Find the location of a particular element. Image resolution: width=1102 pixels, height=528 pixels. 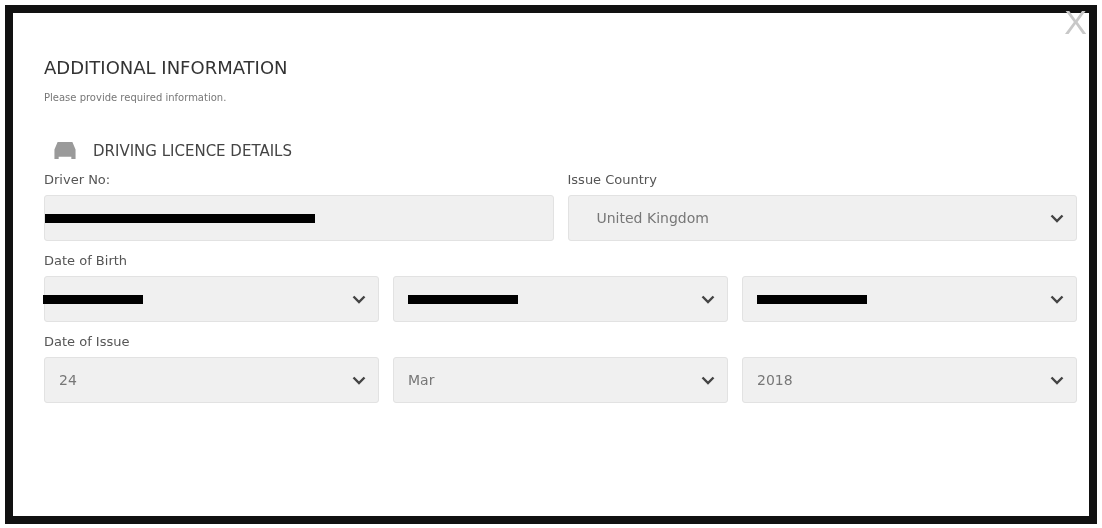

field-label: Date of Birth is located at coordinates (86, 260).